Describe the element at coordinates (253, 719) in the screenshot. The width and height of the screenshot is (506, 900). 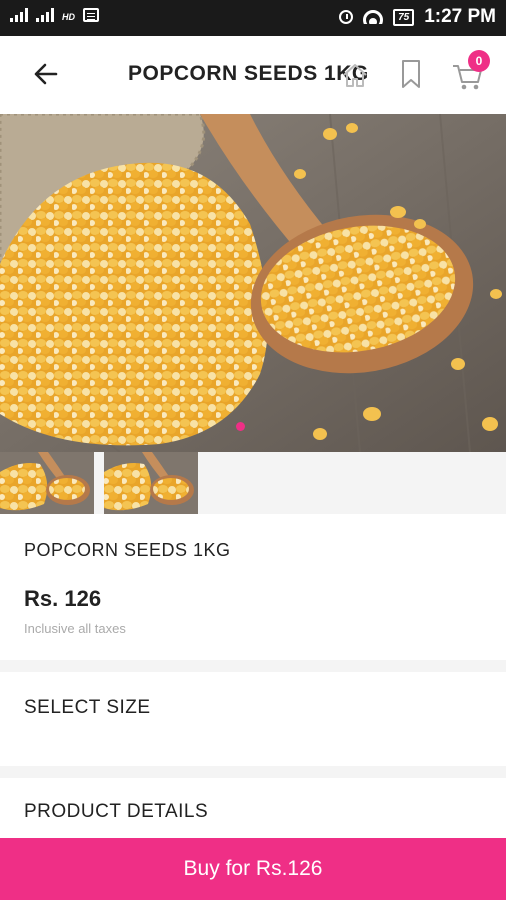
I see `select-size-section` at that location.